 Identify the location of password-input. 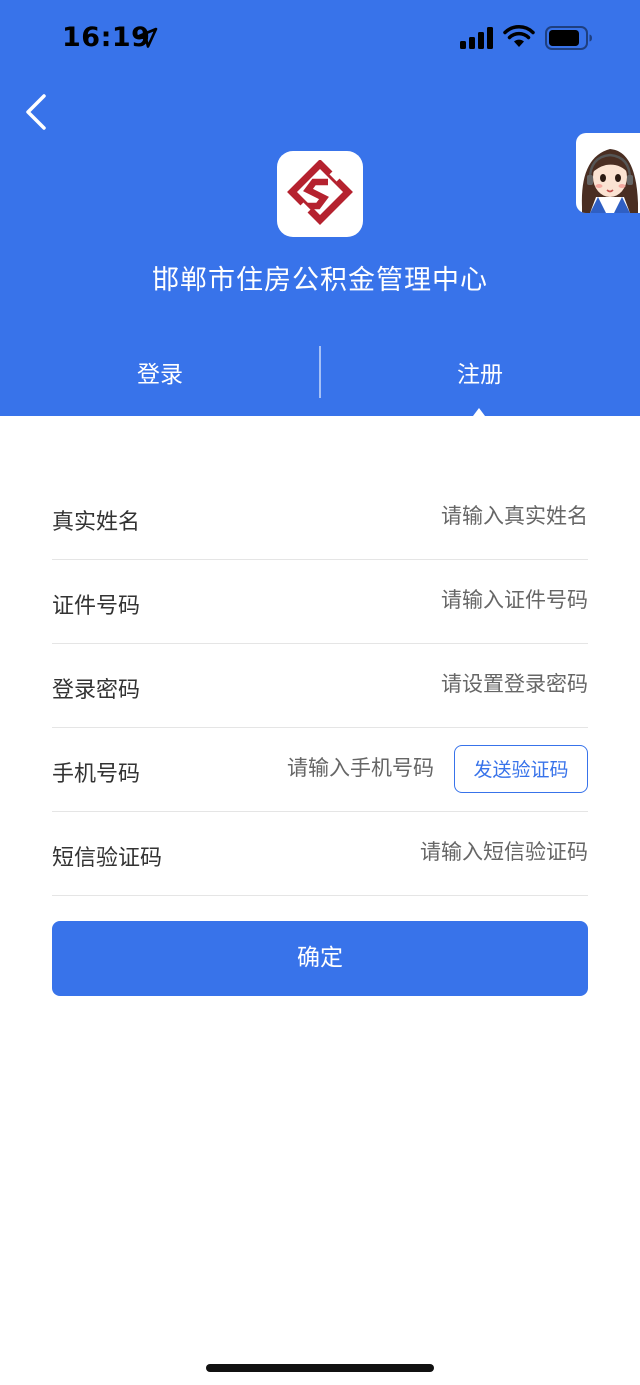
(458, 684).